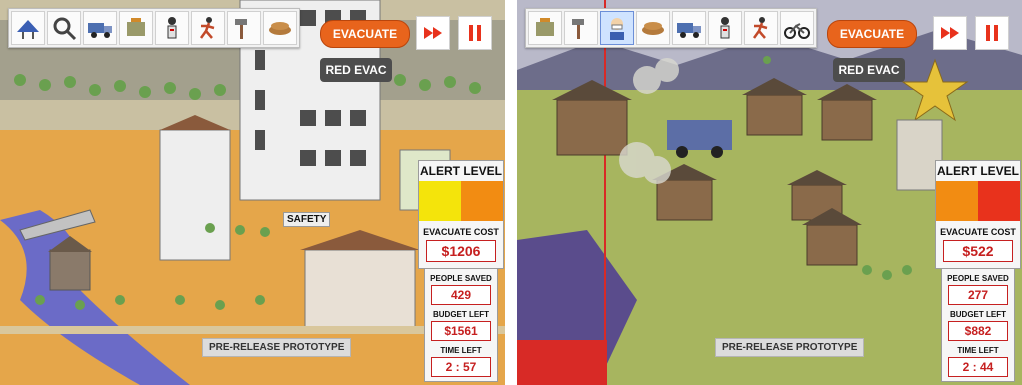 The height and width of the screenshot is (385, 1022). What do you see at coordinates (978, 295) in the screenshot?
I see `people-saved-value: 277` at bounding box center [978, 295].